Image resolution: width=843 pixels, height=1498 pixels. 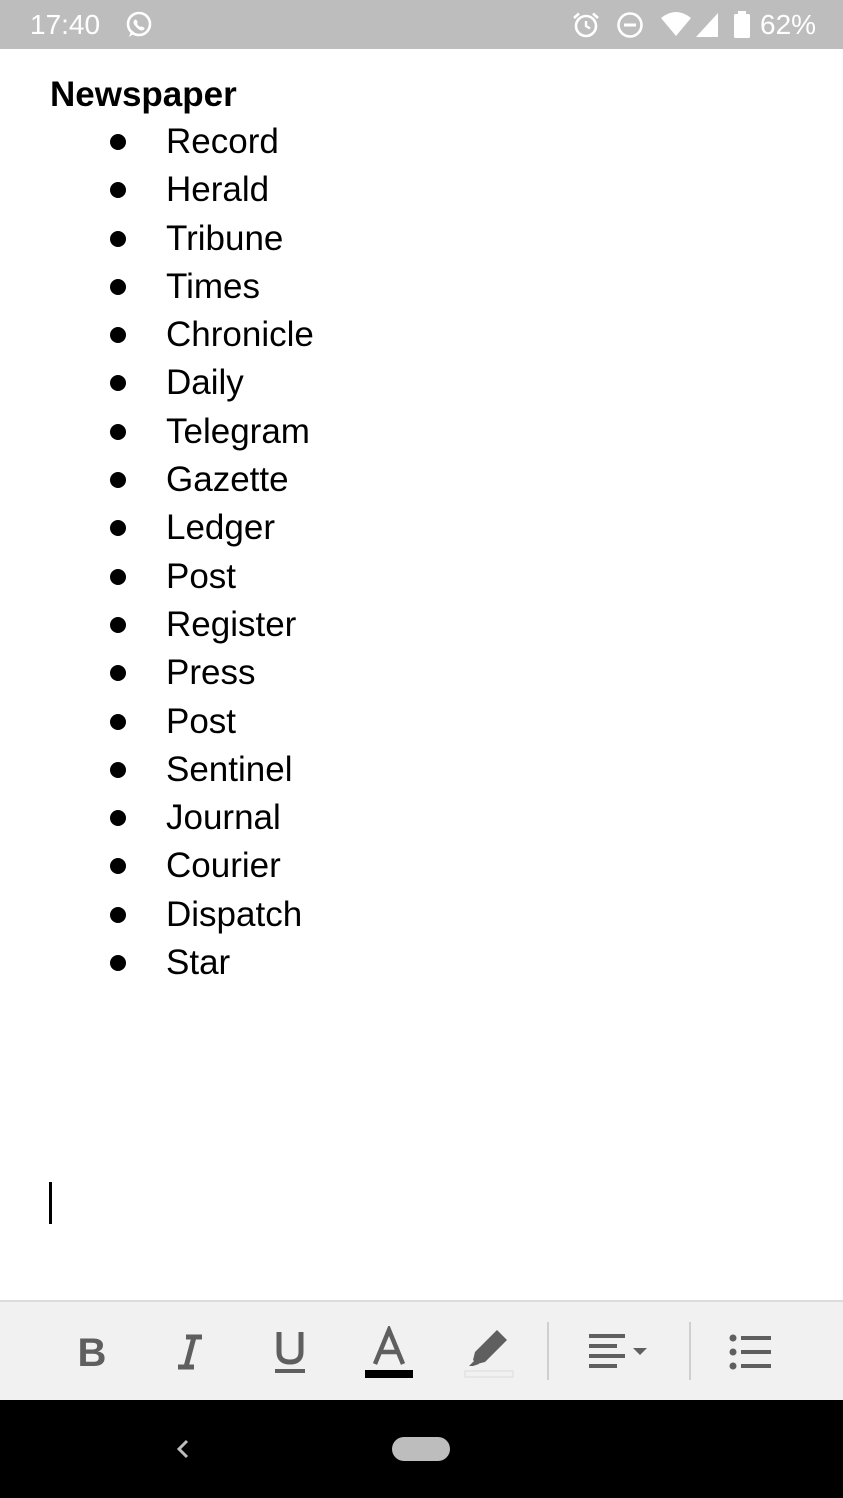 What do you see at coordinates (250, 966) in the screenshot?
I see `list-item: Star` at bounding box center [250, 966].